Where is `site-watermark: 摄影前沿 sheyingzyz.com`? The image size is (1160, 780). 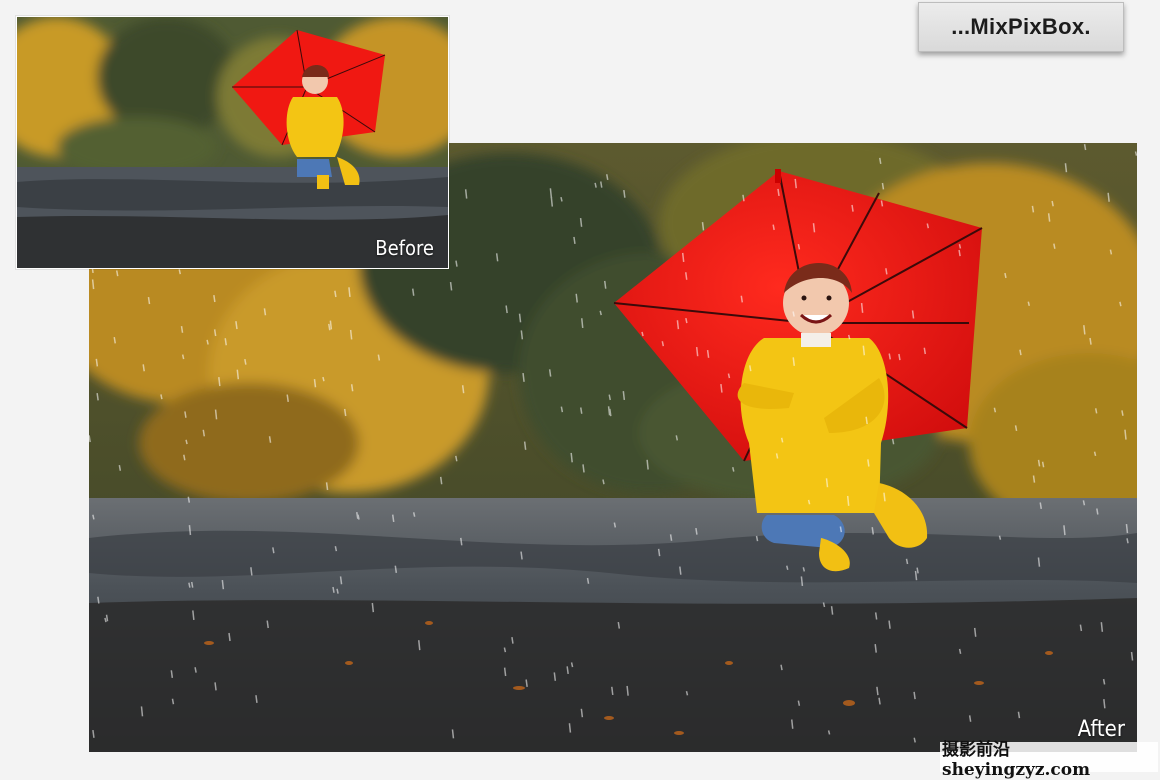 site-watermark: 摄影前沿 sheyingzyz.com is located at coordinates (1049, 760).